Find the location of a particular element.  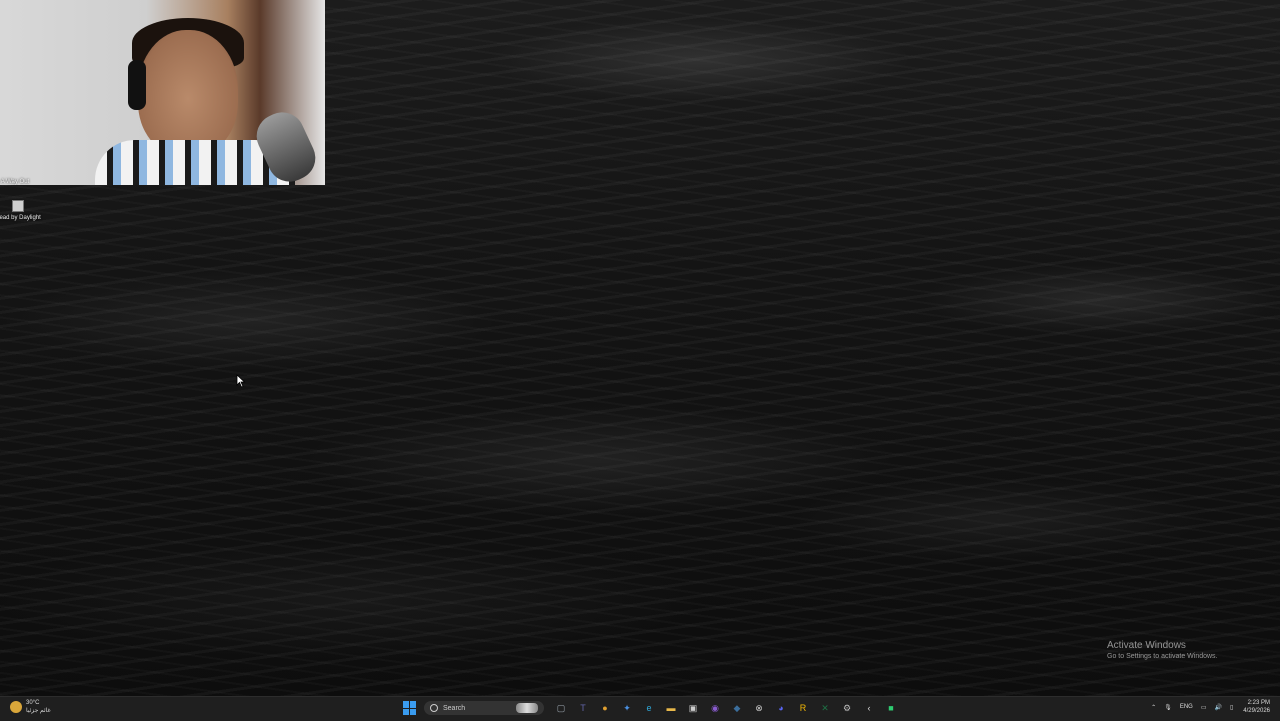

clock: 2:23 PM 4/29/2026 is located at coordinates (1256, 707).